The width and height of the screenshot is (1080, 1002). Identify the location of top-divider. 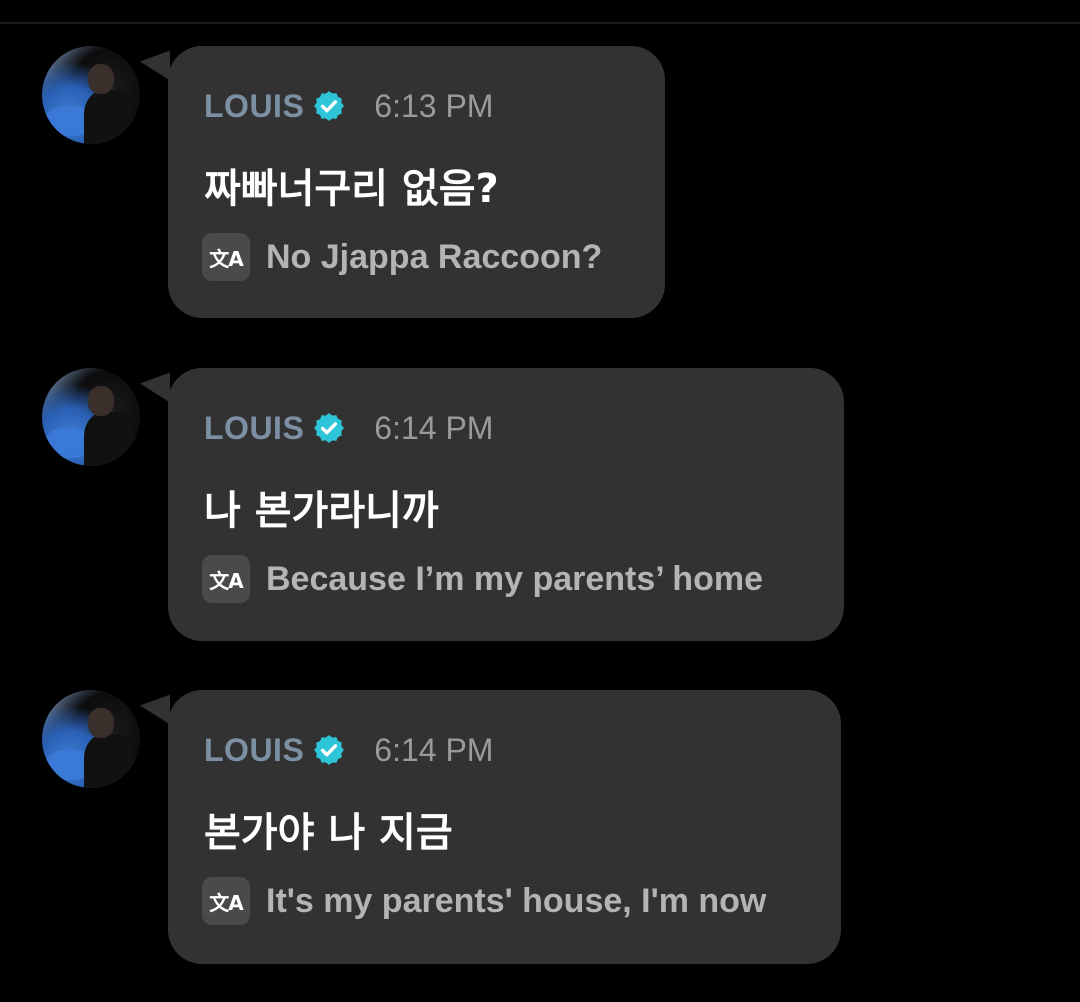
(540, 12).